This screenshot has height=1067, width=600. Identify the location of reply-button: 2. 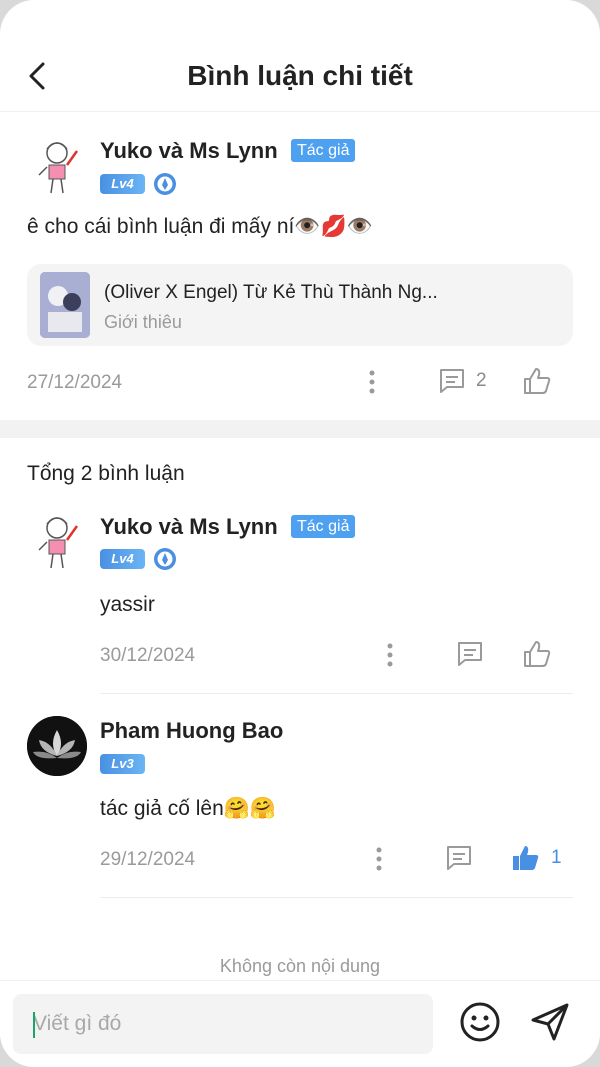
(462, 381).